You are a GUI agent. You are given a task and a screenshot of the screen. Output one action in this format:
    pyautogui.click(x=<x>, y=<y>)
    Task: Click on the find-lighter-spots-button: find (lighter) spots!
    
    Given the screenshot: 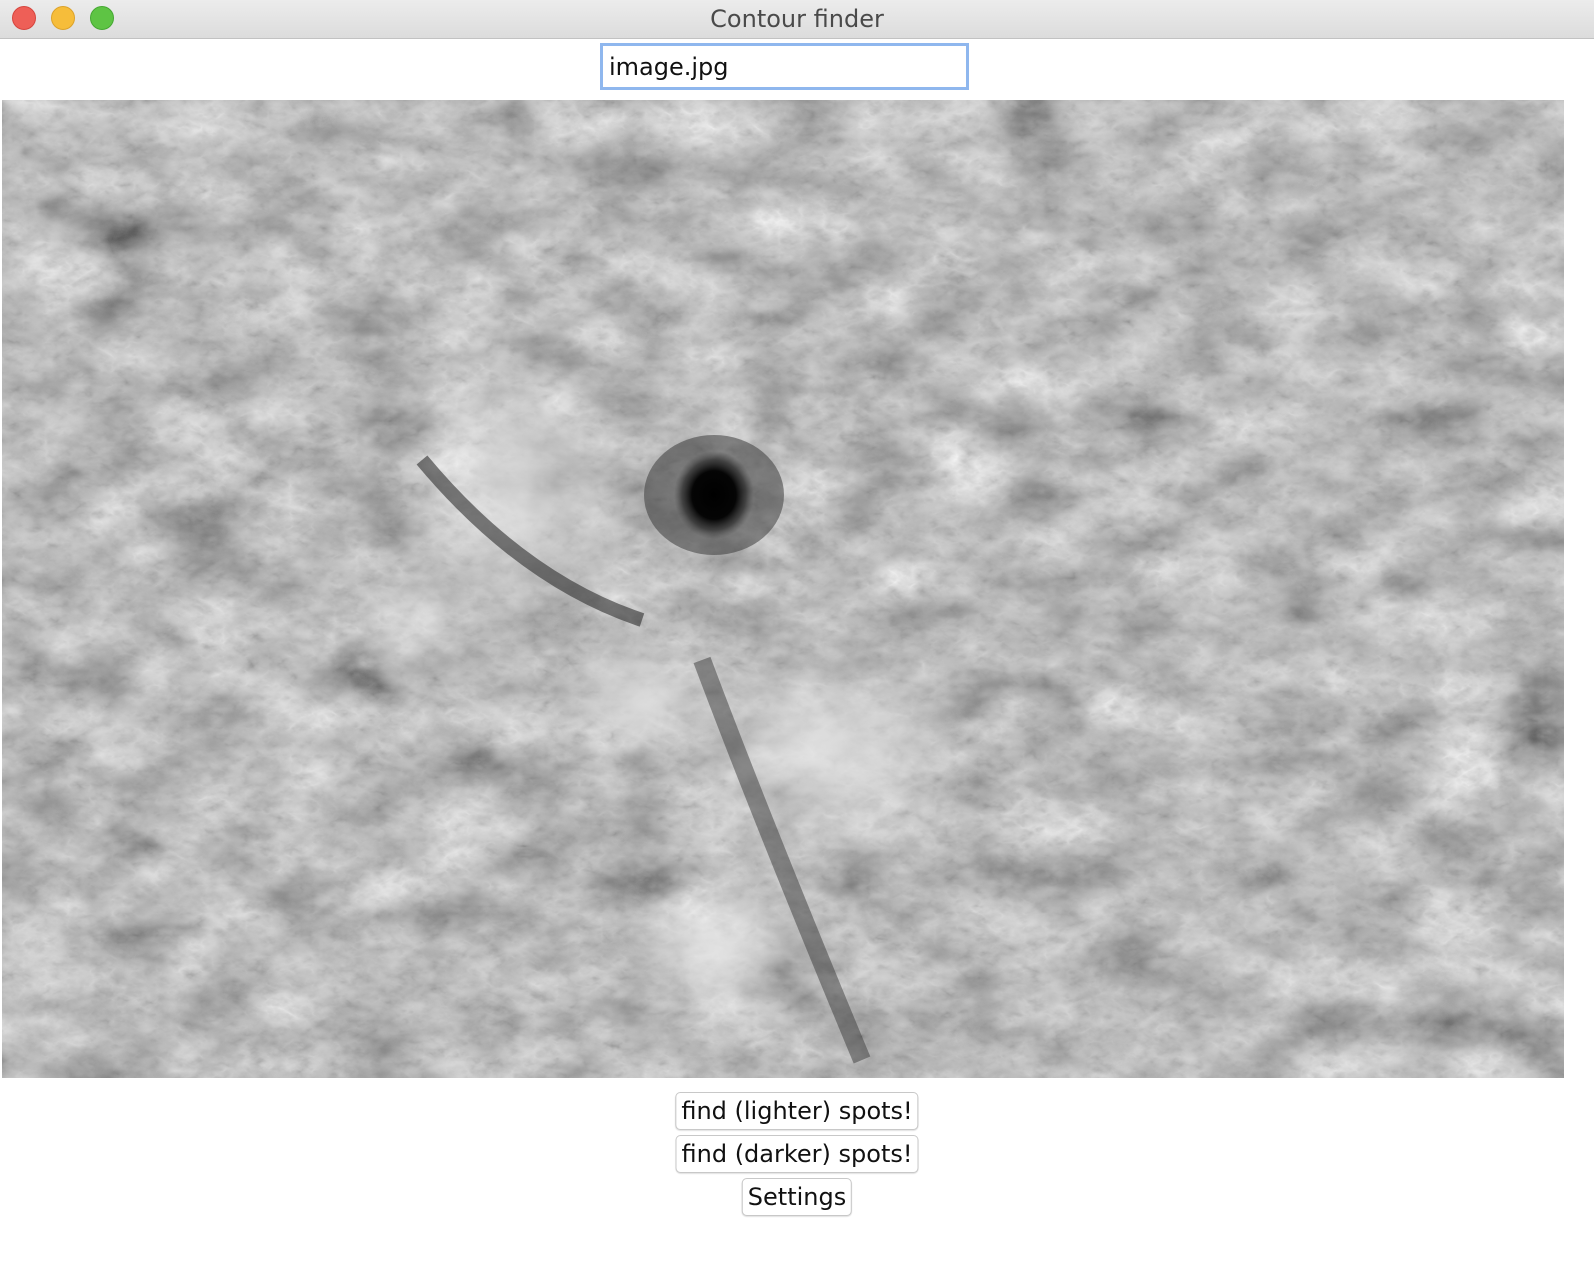 What is the action you would take?
    pyautogui.click(x=797, y=1111)
    